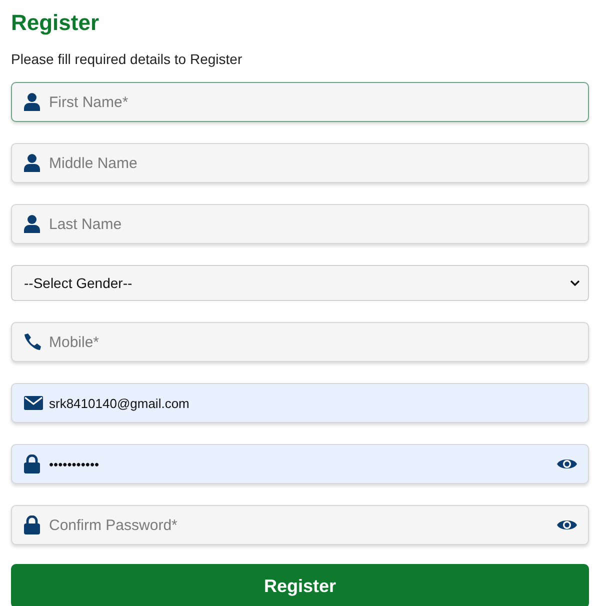 This screenshot has width=600, height=606. I want to click on input-field: Confirm Password*, so click(300, 525).